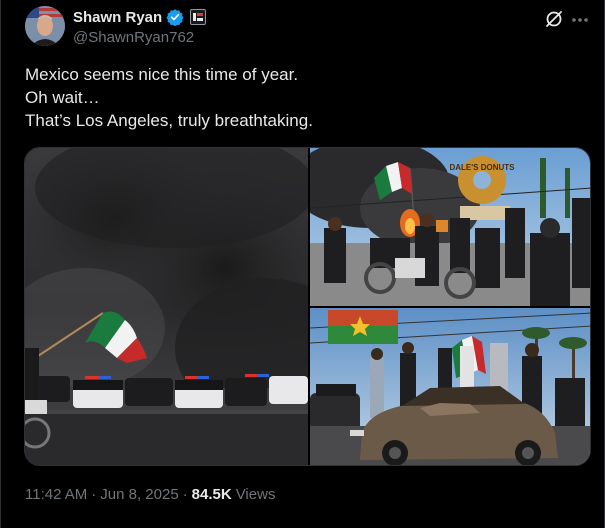  What do you see at coordinates (56, 494) in the screenshot?
I see `tweet-time: 11:42 AM` at bounding box center [56, 494].